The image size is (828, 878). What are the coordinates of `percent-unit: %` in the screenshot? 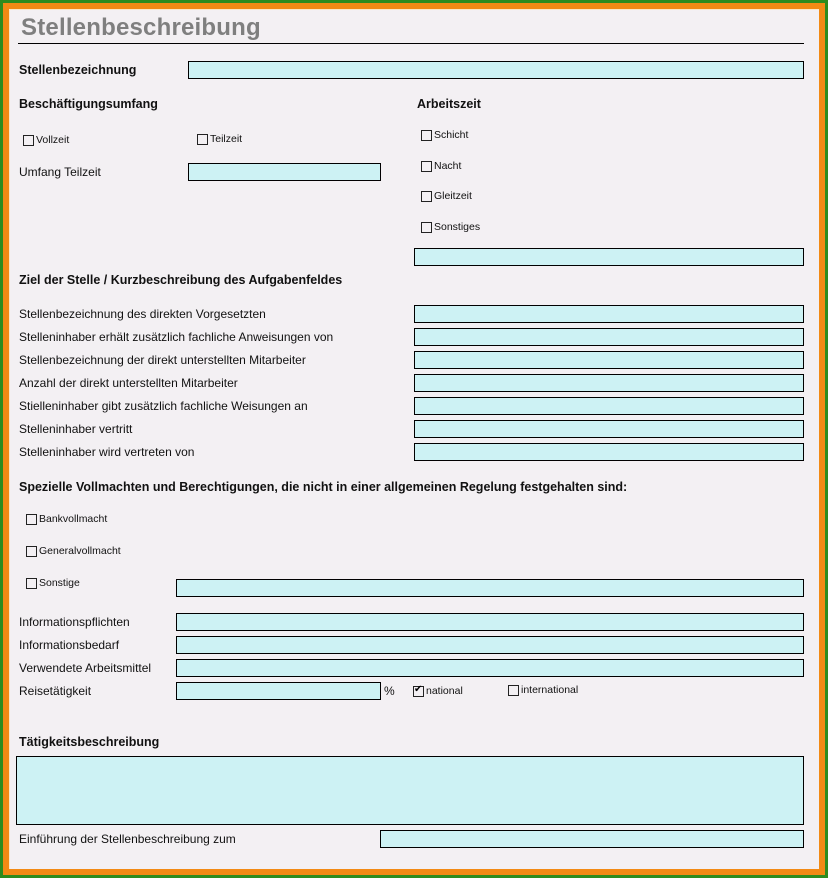 It's located at (389, 691).